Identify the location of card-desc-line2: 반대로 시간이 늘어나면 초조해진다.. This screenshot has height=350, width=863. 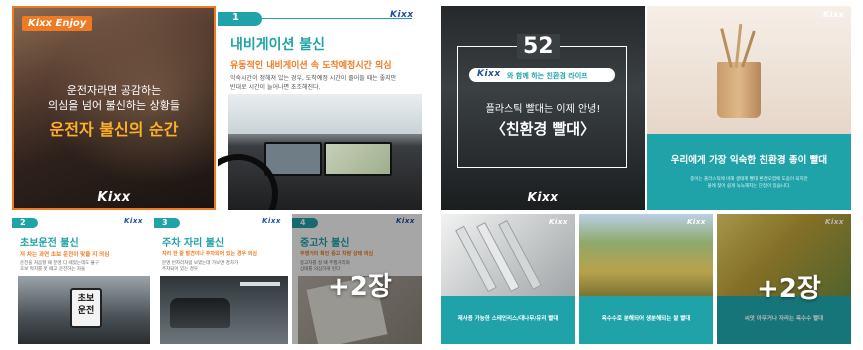
(275, 87).